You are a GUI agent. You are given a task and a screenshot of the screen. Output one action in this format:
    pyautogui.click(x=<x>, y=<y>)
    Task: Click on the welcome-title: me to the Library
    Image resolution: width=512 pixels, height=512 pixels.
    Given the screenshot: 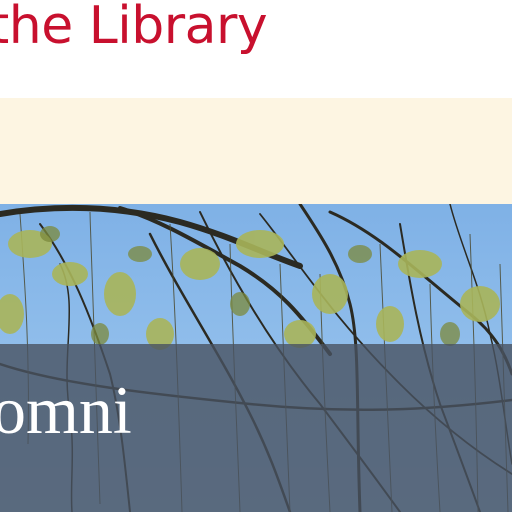 What is the action you would take?
    pyautogui.click(x=134, y=28)
    